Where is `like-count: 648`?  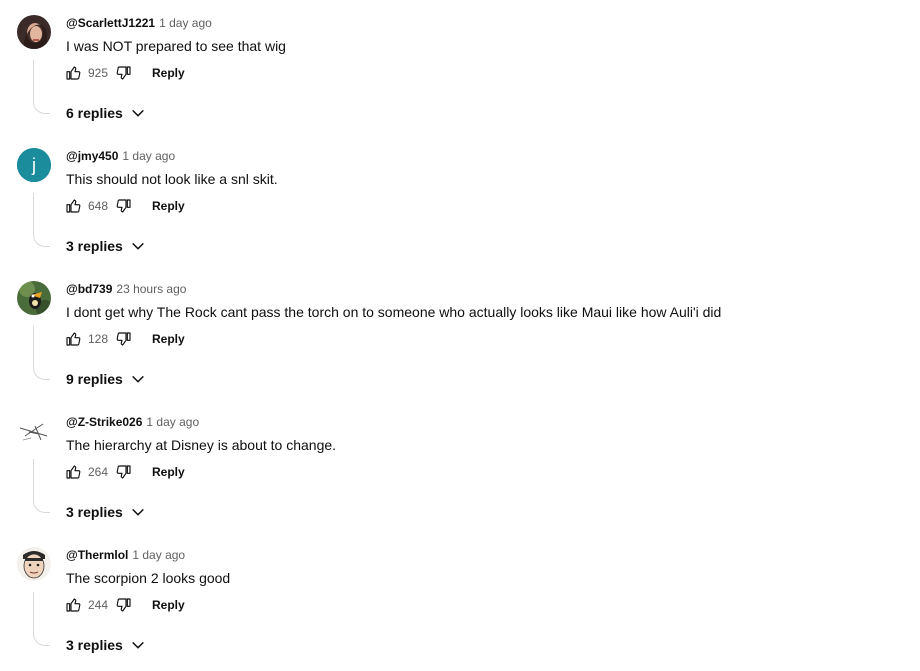 like-count: 648 is located at coordinates (98, 206).